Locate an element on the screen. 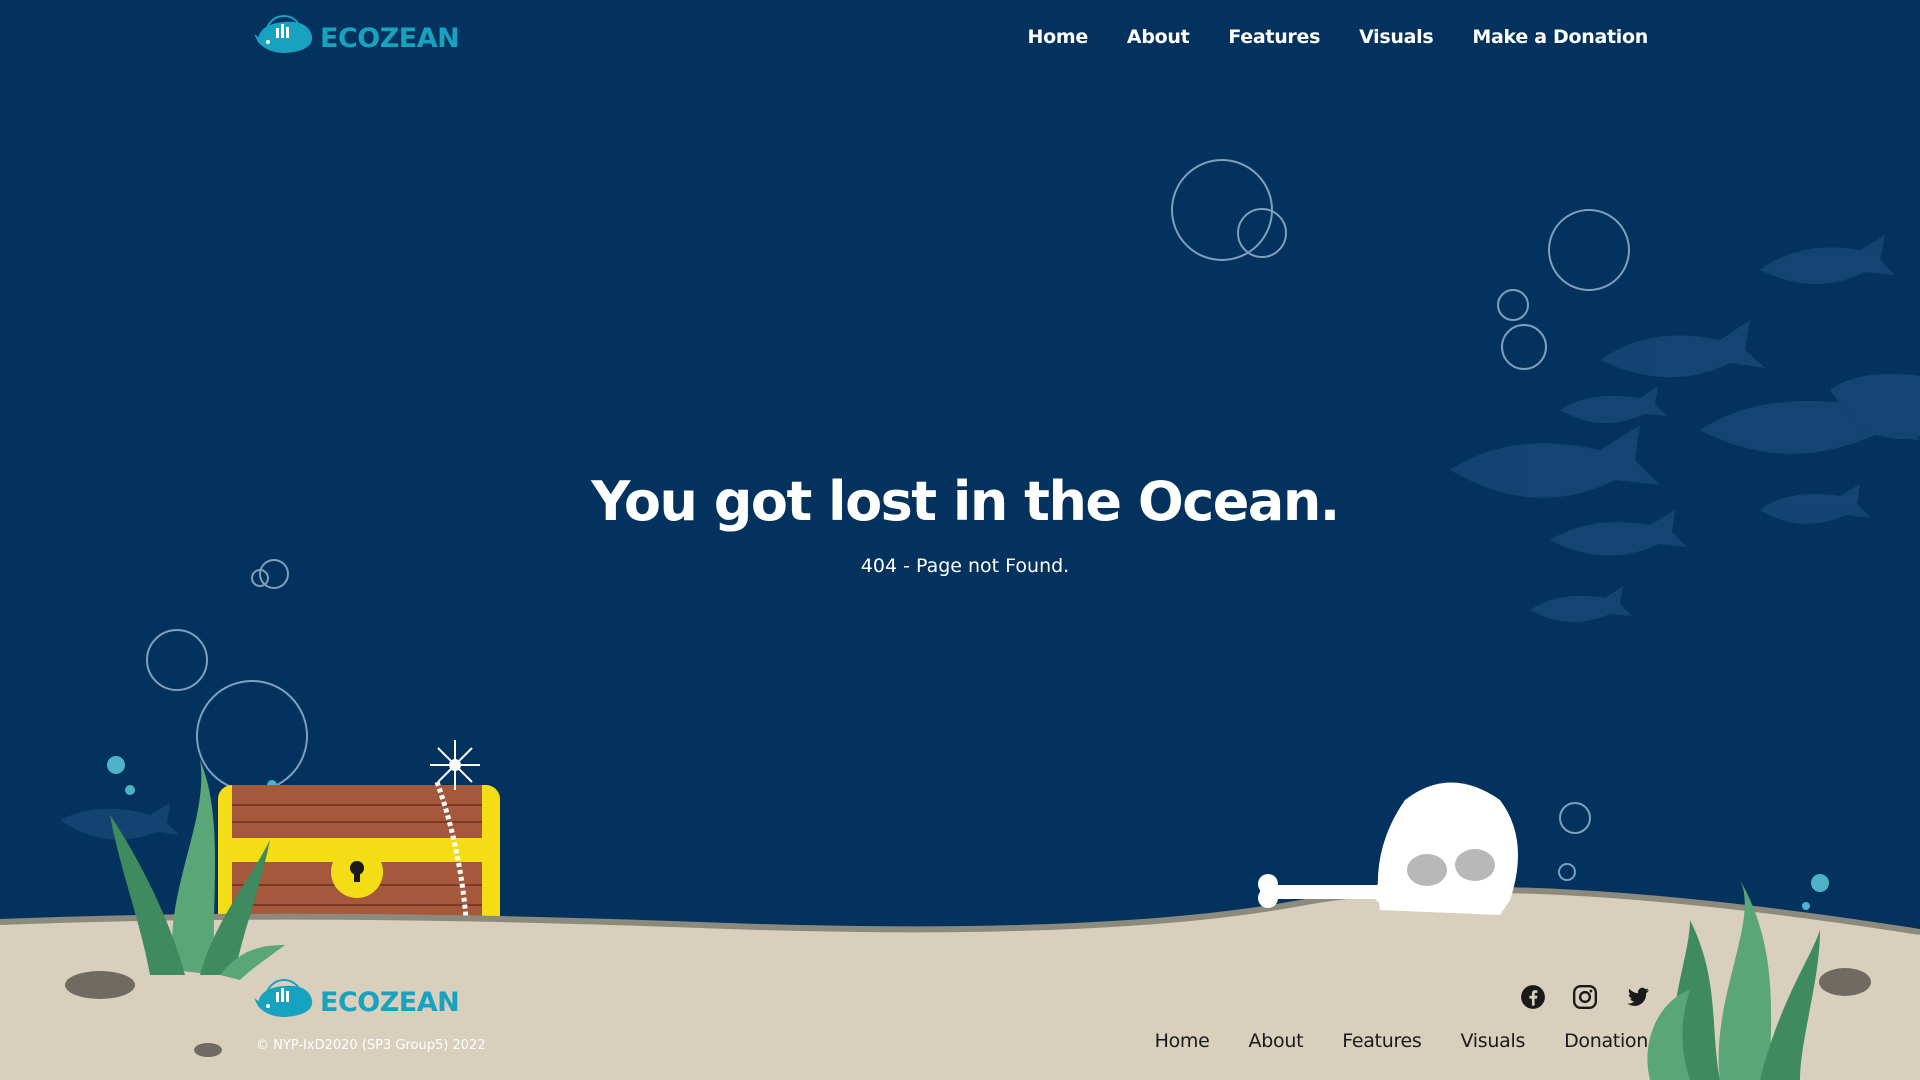 The width and height of the screenshot is (1920, 1080). footer-nav-donation: Donation is located at coordinates (1606, 1041).